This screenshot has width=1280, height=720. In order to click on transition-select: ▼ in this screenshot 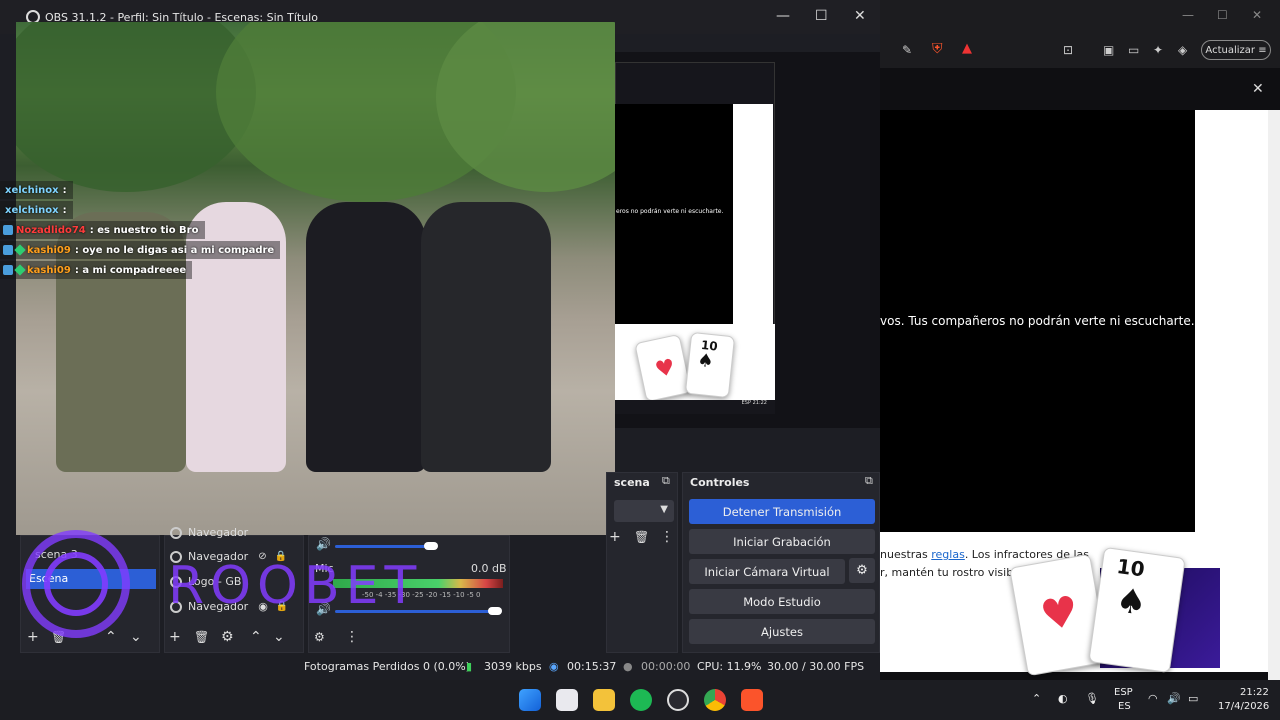, I will do `click(644, 511)`.